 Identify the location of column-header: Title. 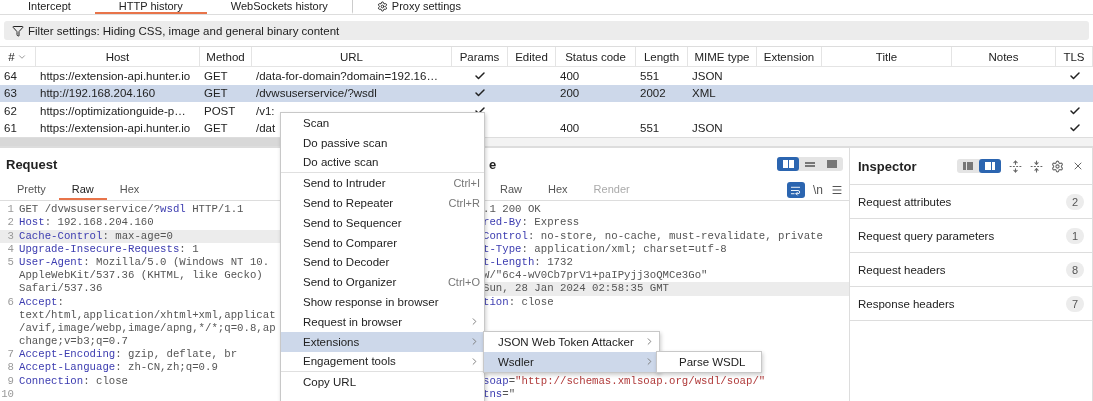
(887, 57).